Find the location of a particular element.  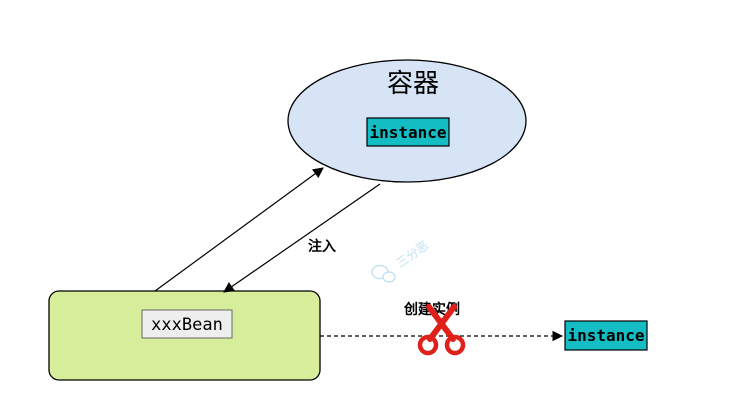

bean-label: xxxBean is located at coordinates (187, 325).